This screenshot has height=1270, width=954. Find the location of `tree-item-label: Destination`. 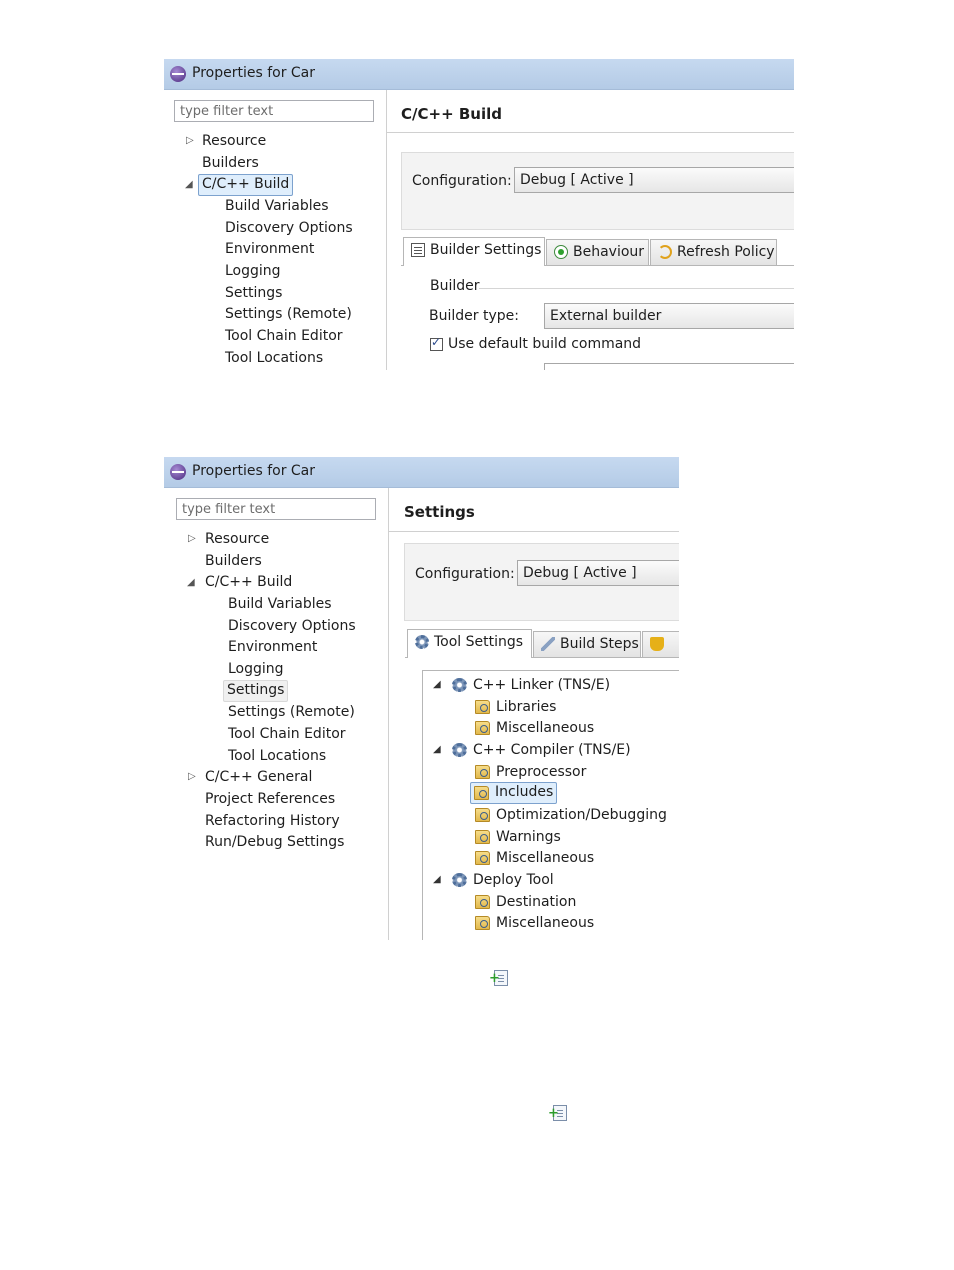

tree-item-label: Destination is located at coordinates (536, 902).